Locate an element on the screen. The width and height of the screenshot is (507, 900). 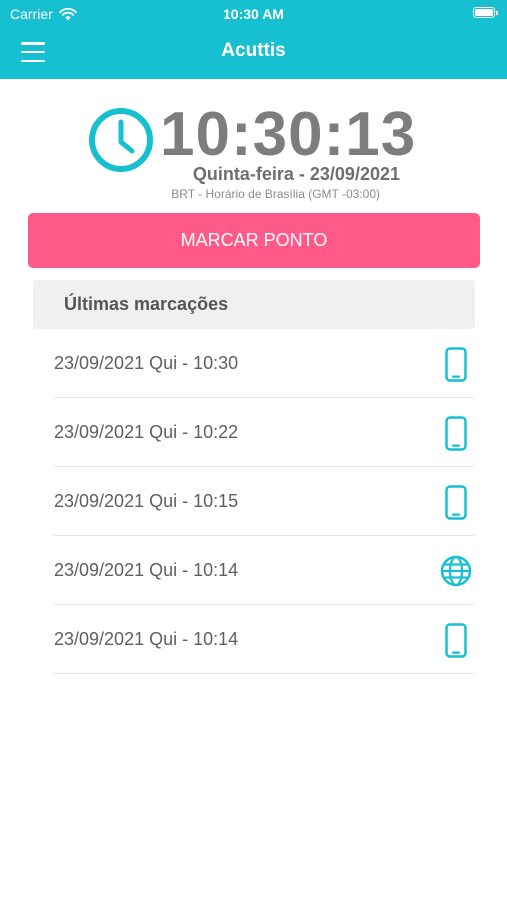
clock-date: Quinta-feira - 23/09/2021 is located at coordinates (296, 174).